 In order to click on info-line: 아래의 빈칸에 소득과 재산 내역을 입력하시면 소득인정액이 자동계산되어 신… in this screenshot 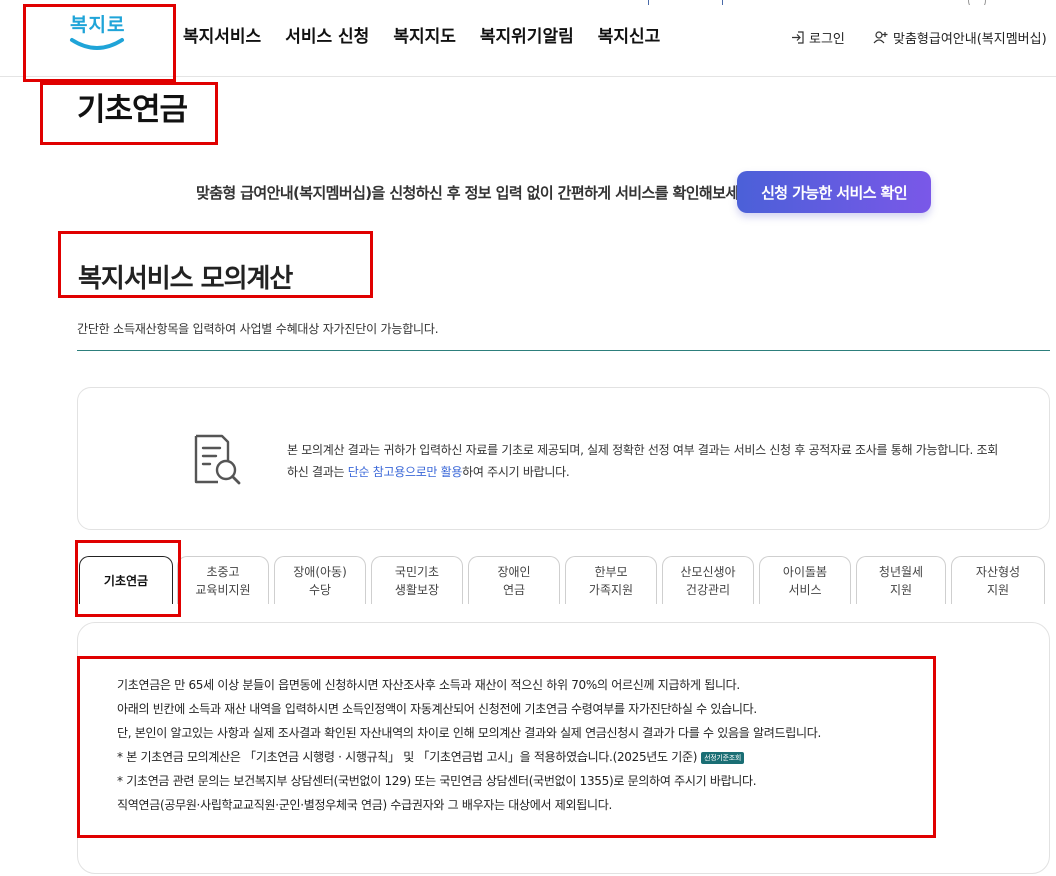, I will do `click(437, 709)`.